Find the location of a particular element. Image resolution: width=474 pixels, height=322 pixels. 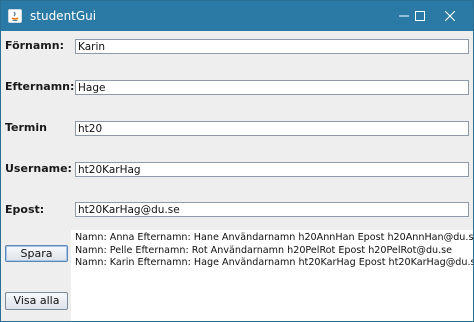

efternamn-field is located at coordinates (272, 87).